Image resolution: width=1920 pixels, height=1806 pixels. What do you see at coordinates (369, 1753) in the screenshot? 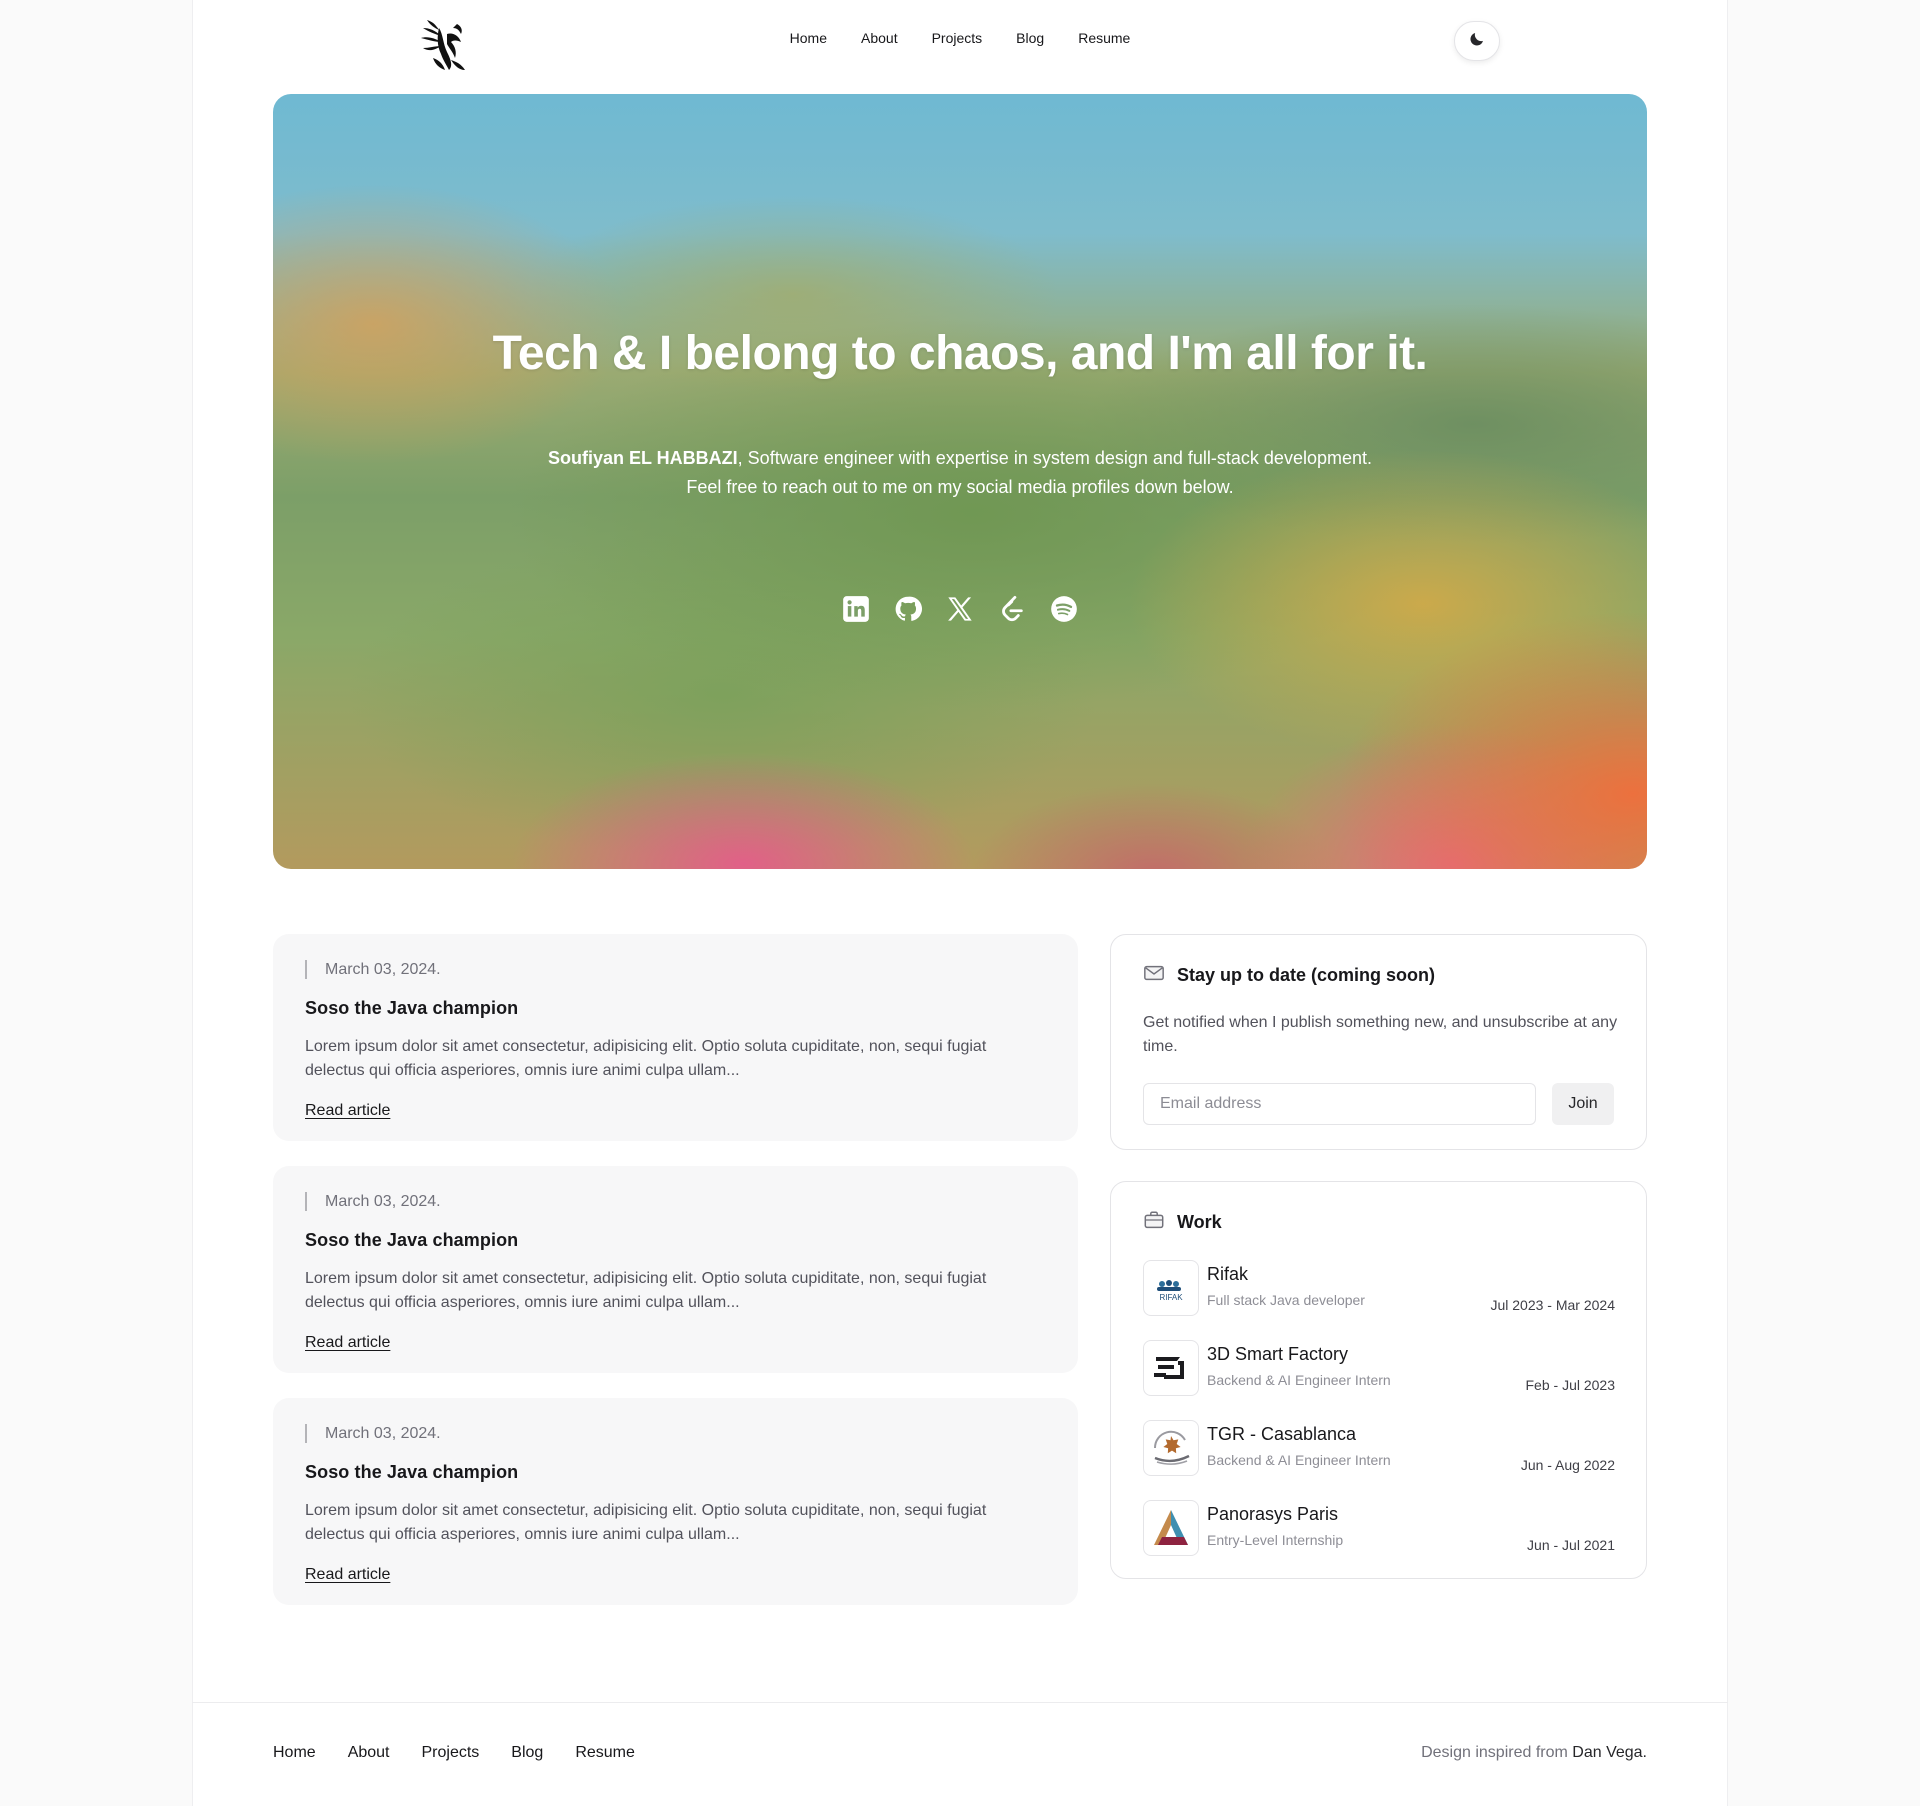
I see `footer-nav-about: About` at bounding box center [369, 1753].